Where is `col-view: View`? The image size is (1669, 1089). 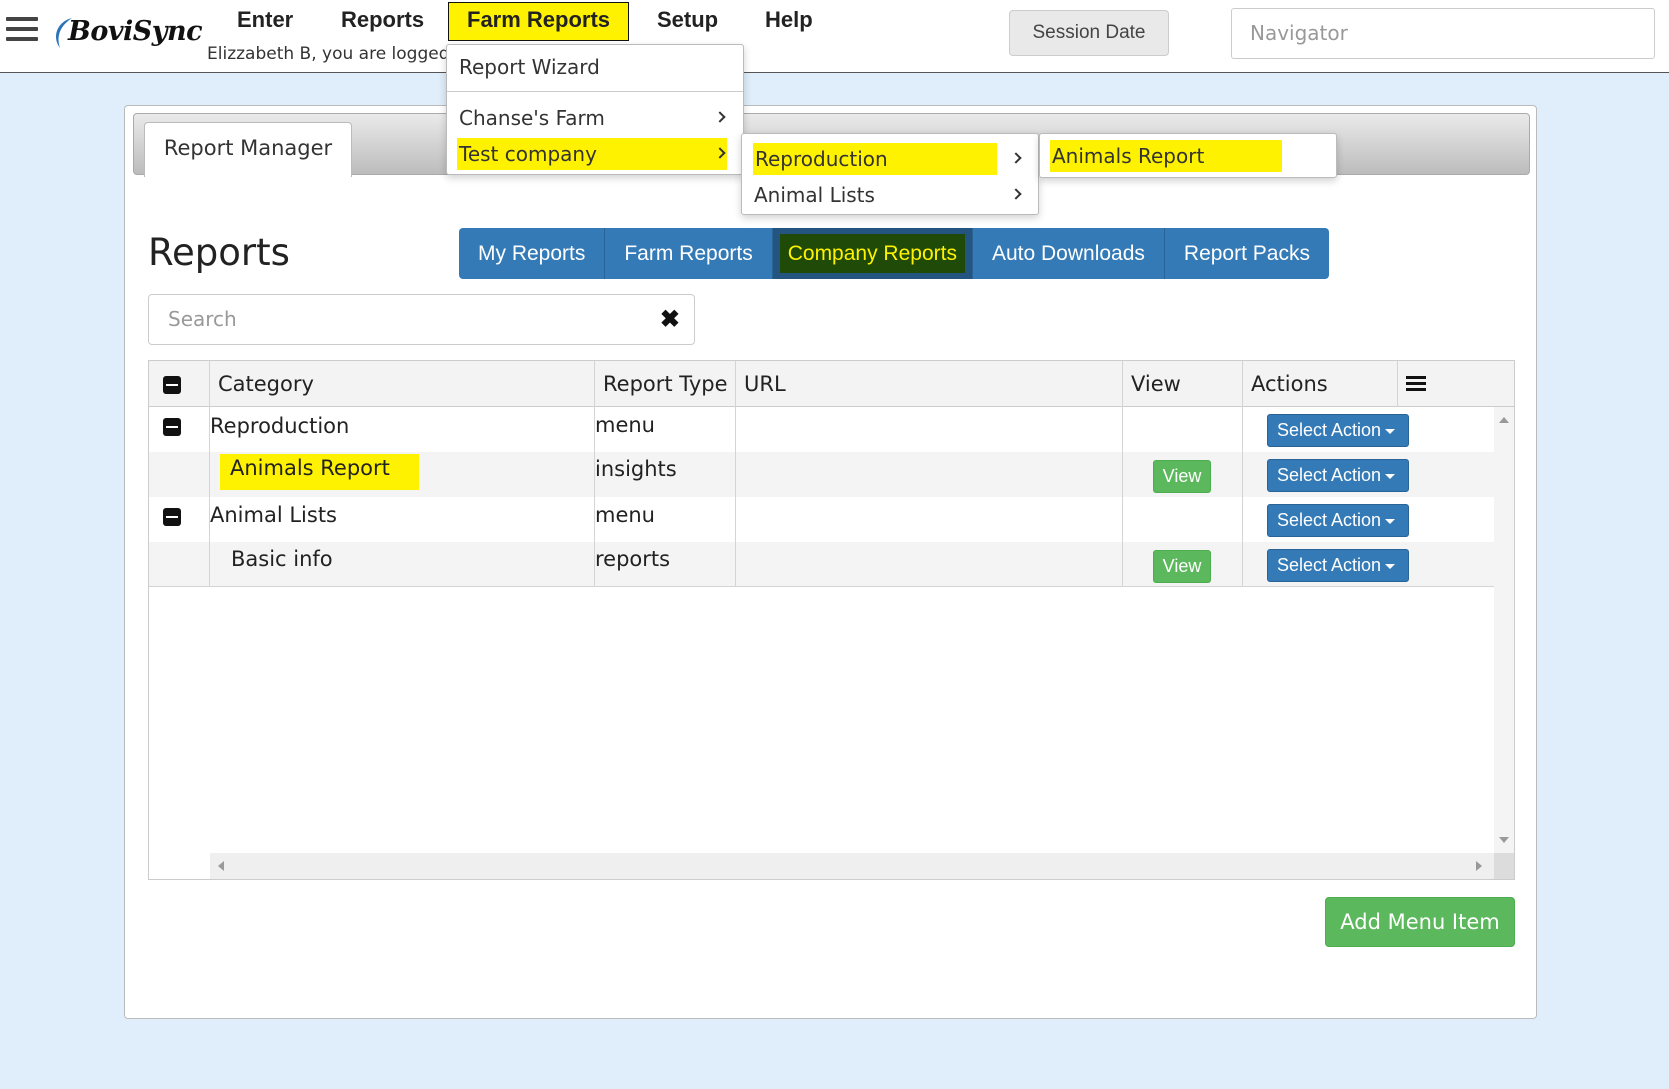 col-view: View is located at coordinates (1183, 384).